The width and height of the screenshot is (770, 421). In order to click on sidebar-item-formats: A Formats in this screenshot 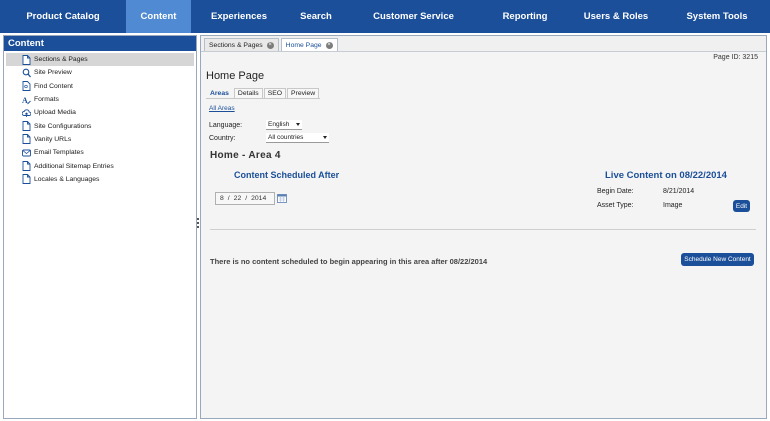, I will do `click(100, 99)`.